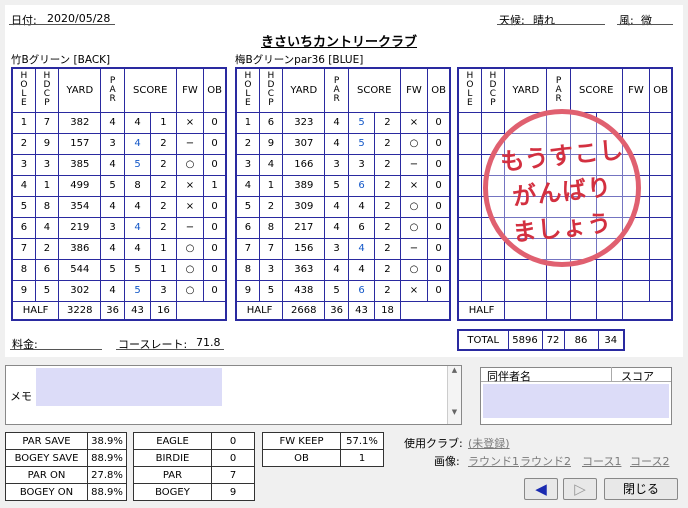 The image size is (688, 508). I want to click on hole-row: 1 6 323 4 5 2 × 0, so click(343, 122).